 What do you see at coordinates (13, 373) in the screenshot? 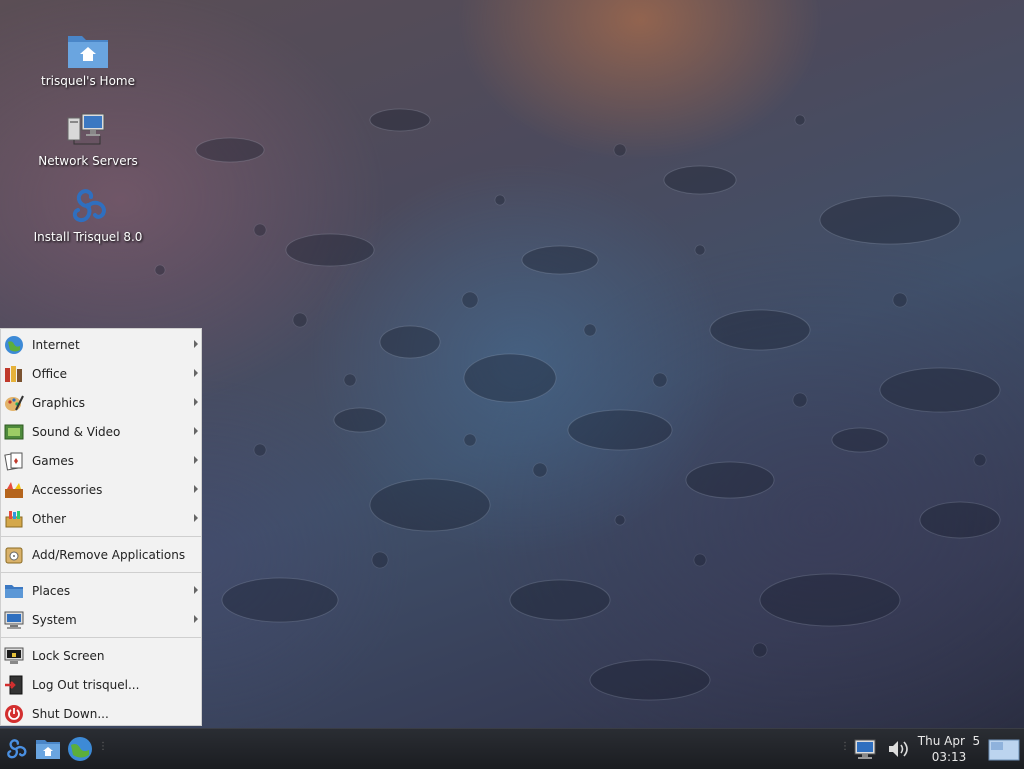
I see `office-icon` at bounding box center [13, 373].